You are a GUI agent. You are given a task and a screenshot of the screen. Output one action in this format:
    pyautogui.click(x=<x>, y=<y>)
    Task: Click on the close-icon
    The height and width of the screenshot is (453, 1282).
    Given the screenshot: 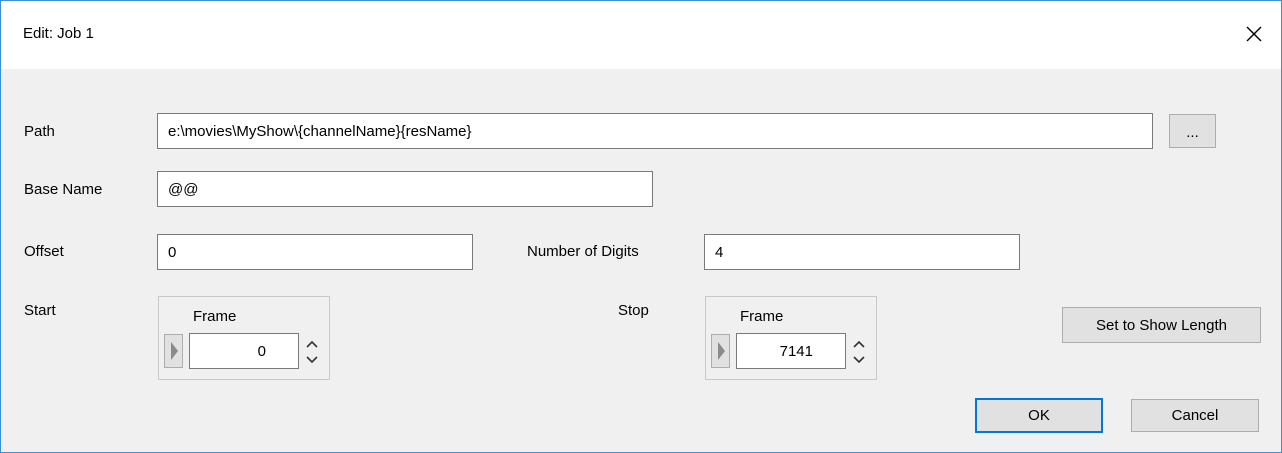 What is the action you would take?
    pyautogui.click(x=1254, y=34)
    